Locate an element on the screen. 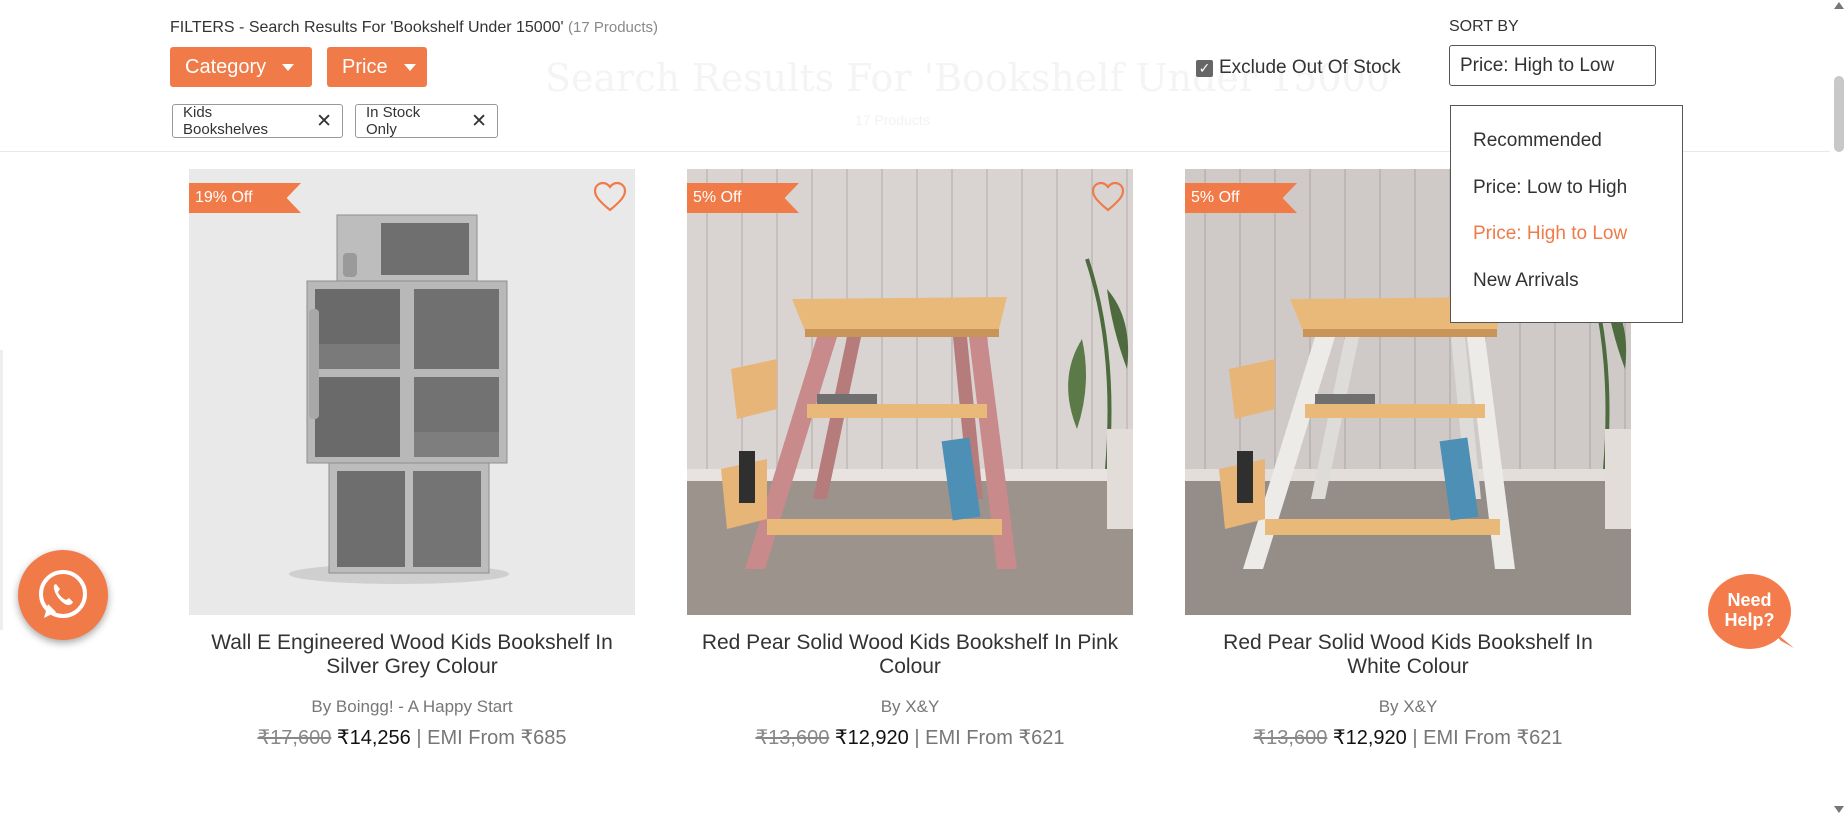  sort-option-price-high-low: Price: High to Low is located at coordinates (1566, 234).